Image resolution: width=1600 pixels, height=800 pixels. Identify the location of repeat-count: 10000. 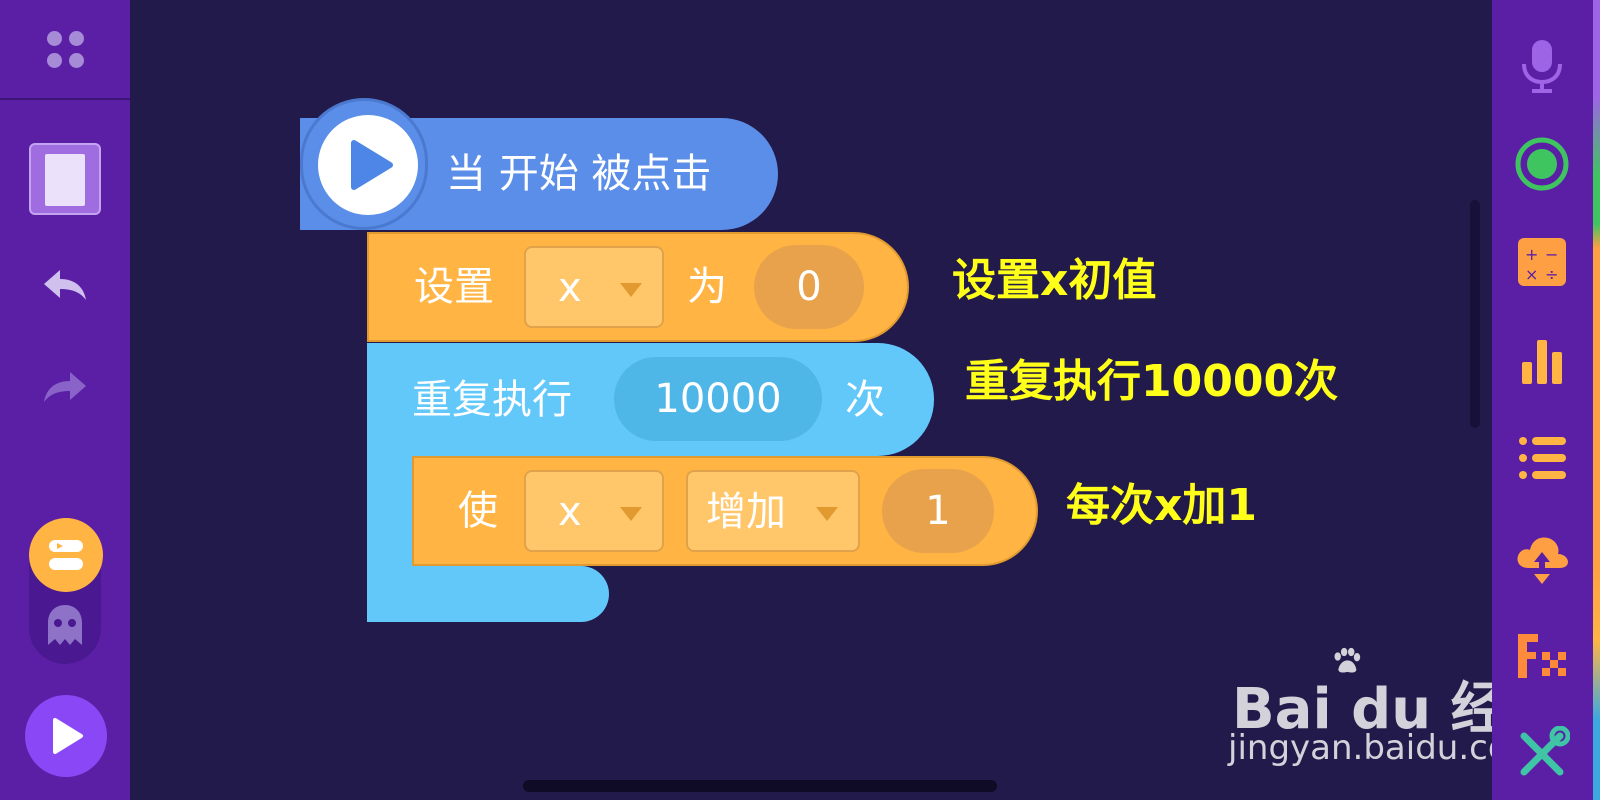
(718, 399).